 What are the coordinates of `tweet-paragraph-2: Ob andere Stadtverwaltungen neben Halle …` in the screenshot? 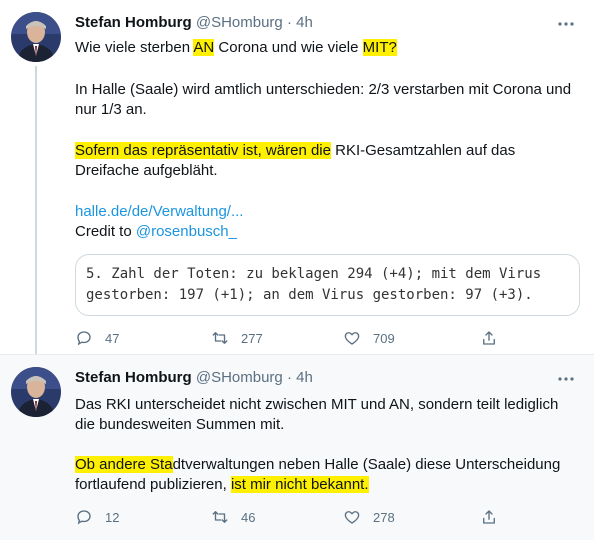 It's located at (327, 475).